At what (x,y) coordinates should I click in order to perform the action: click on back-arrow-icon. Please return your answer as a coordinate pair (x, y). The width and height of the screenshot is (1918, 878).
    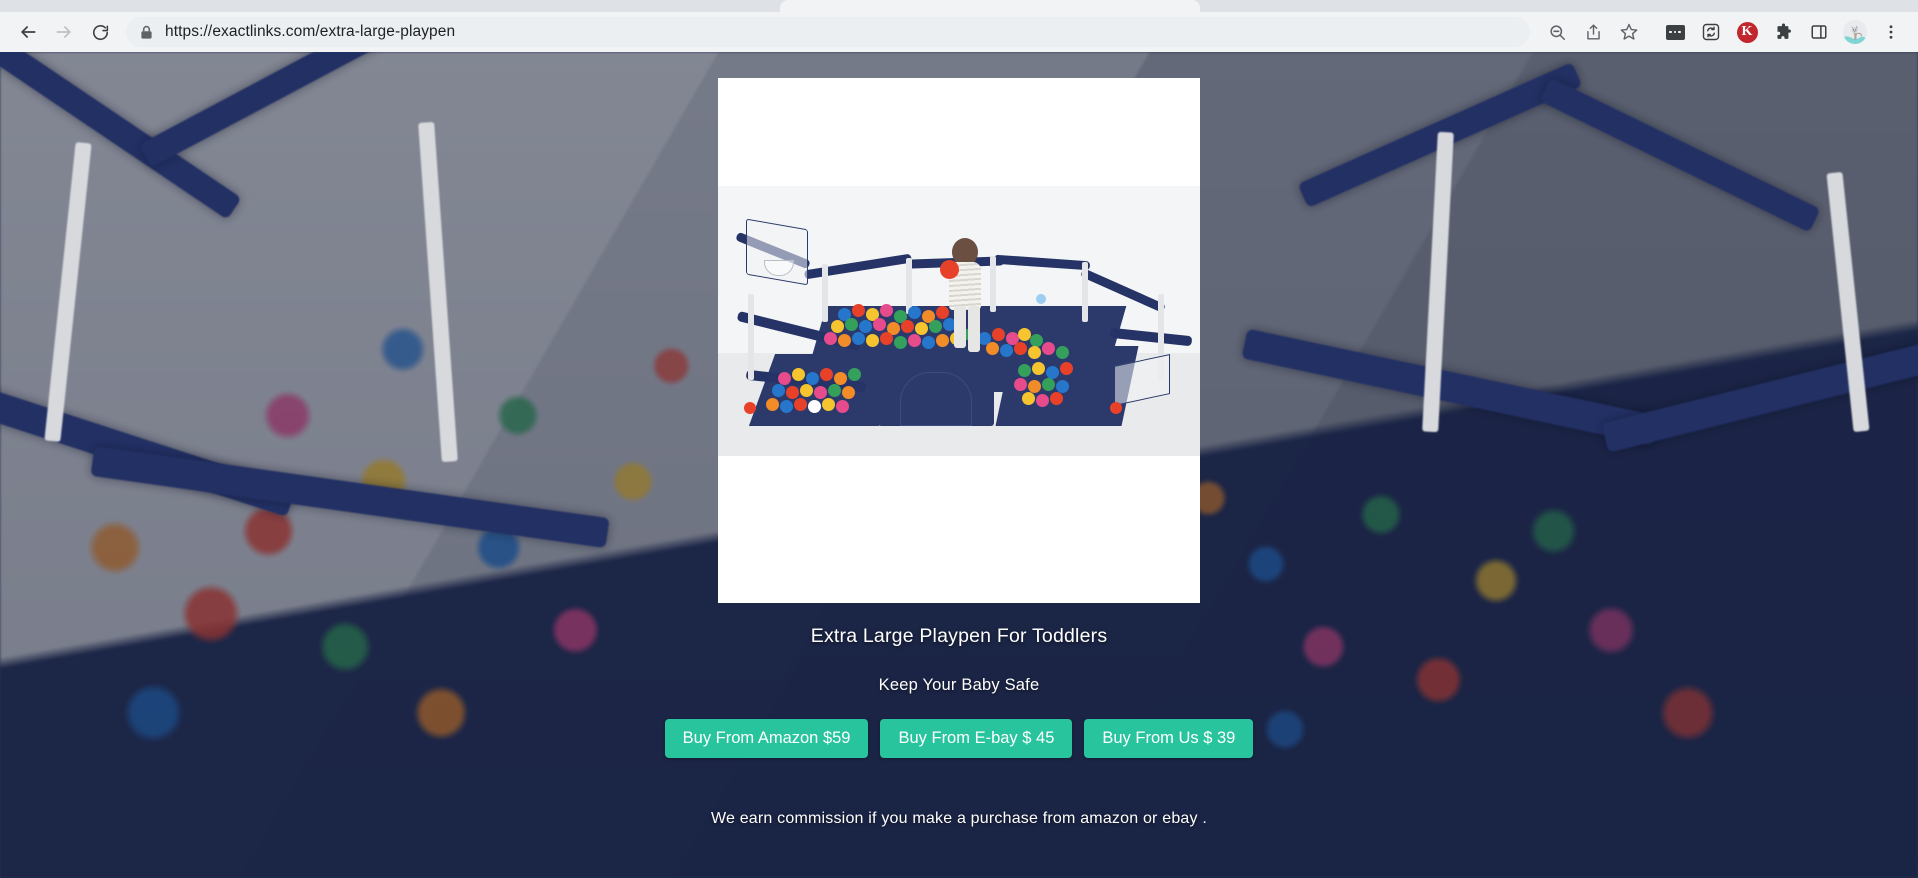
    Looking at the image, I should click on (28, 32).